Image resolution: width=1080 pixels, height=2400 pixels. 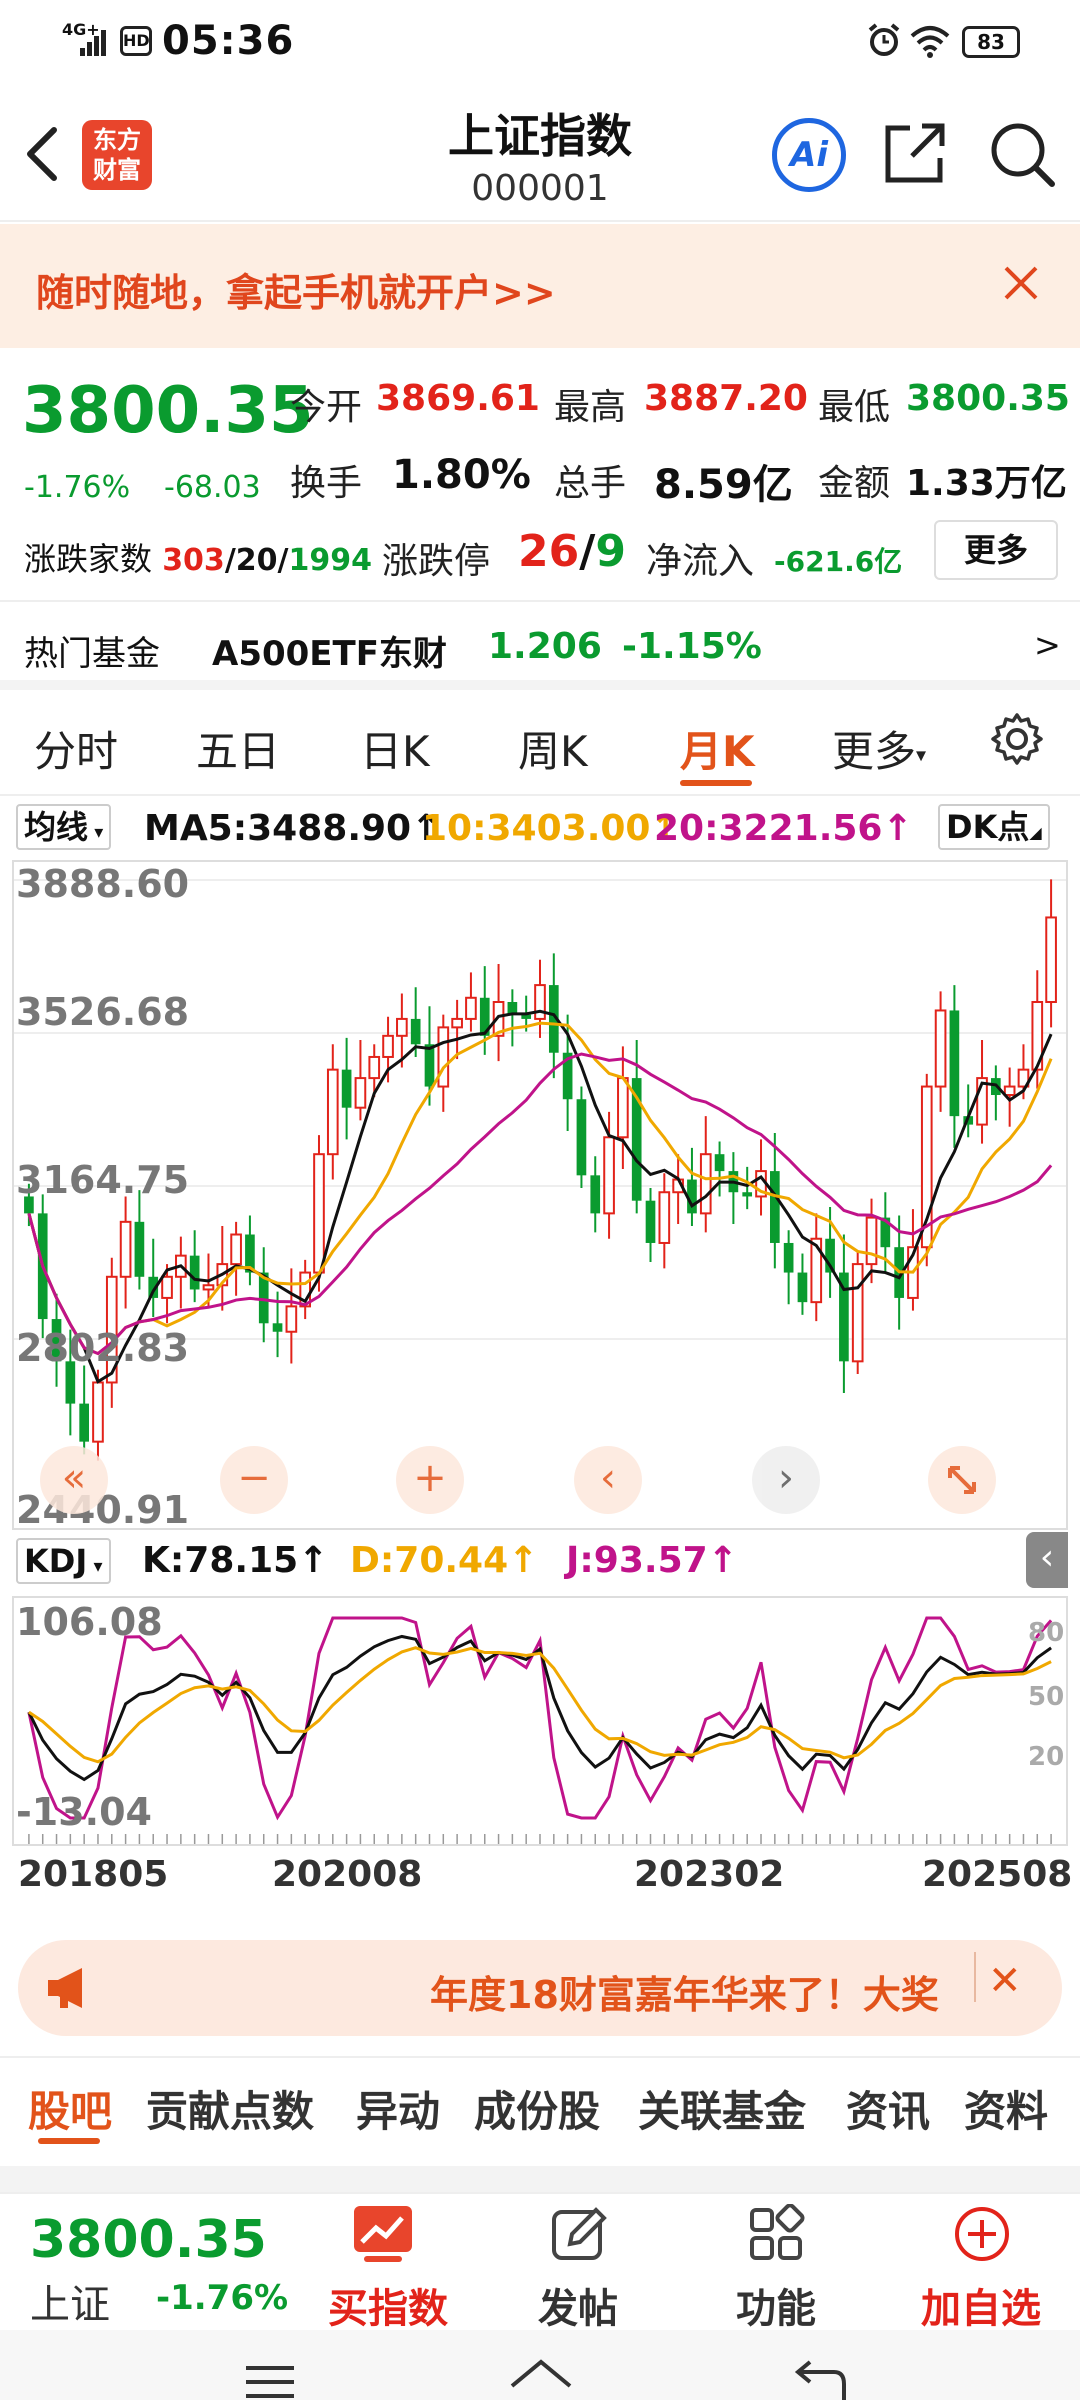 I want to click on stock-code: 000001, so click(x=540, y=188).